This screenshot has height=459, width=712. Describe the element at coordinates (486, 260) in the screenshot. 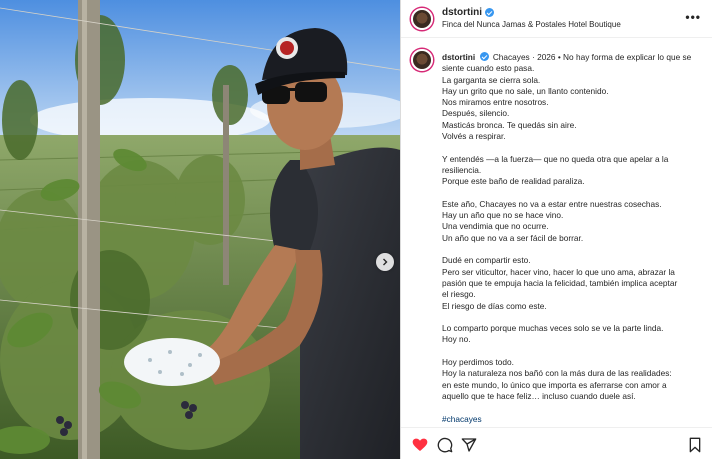

I see `caption-line: Dudé en compartir esto.` at that location.